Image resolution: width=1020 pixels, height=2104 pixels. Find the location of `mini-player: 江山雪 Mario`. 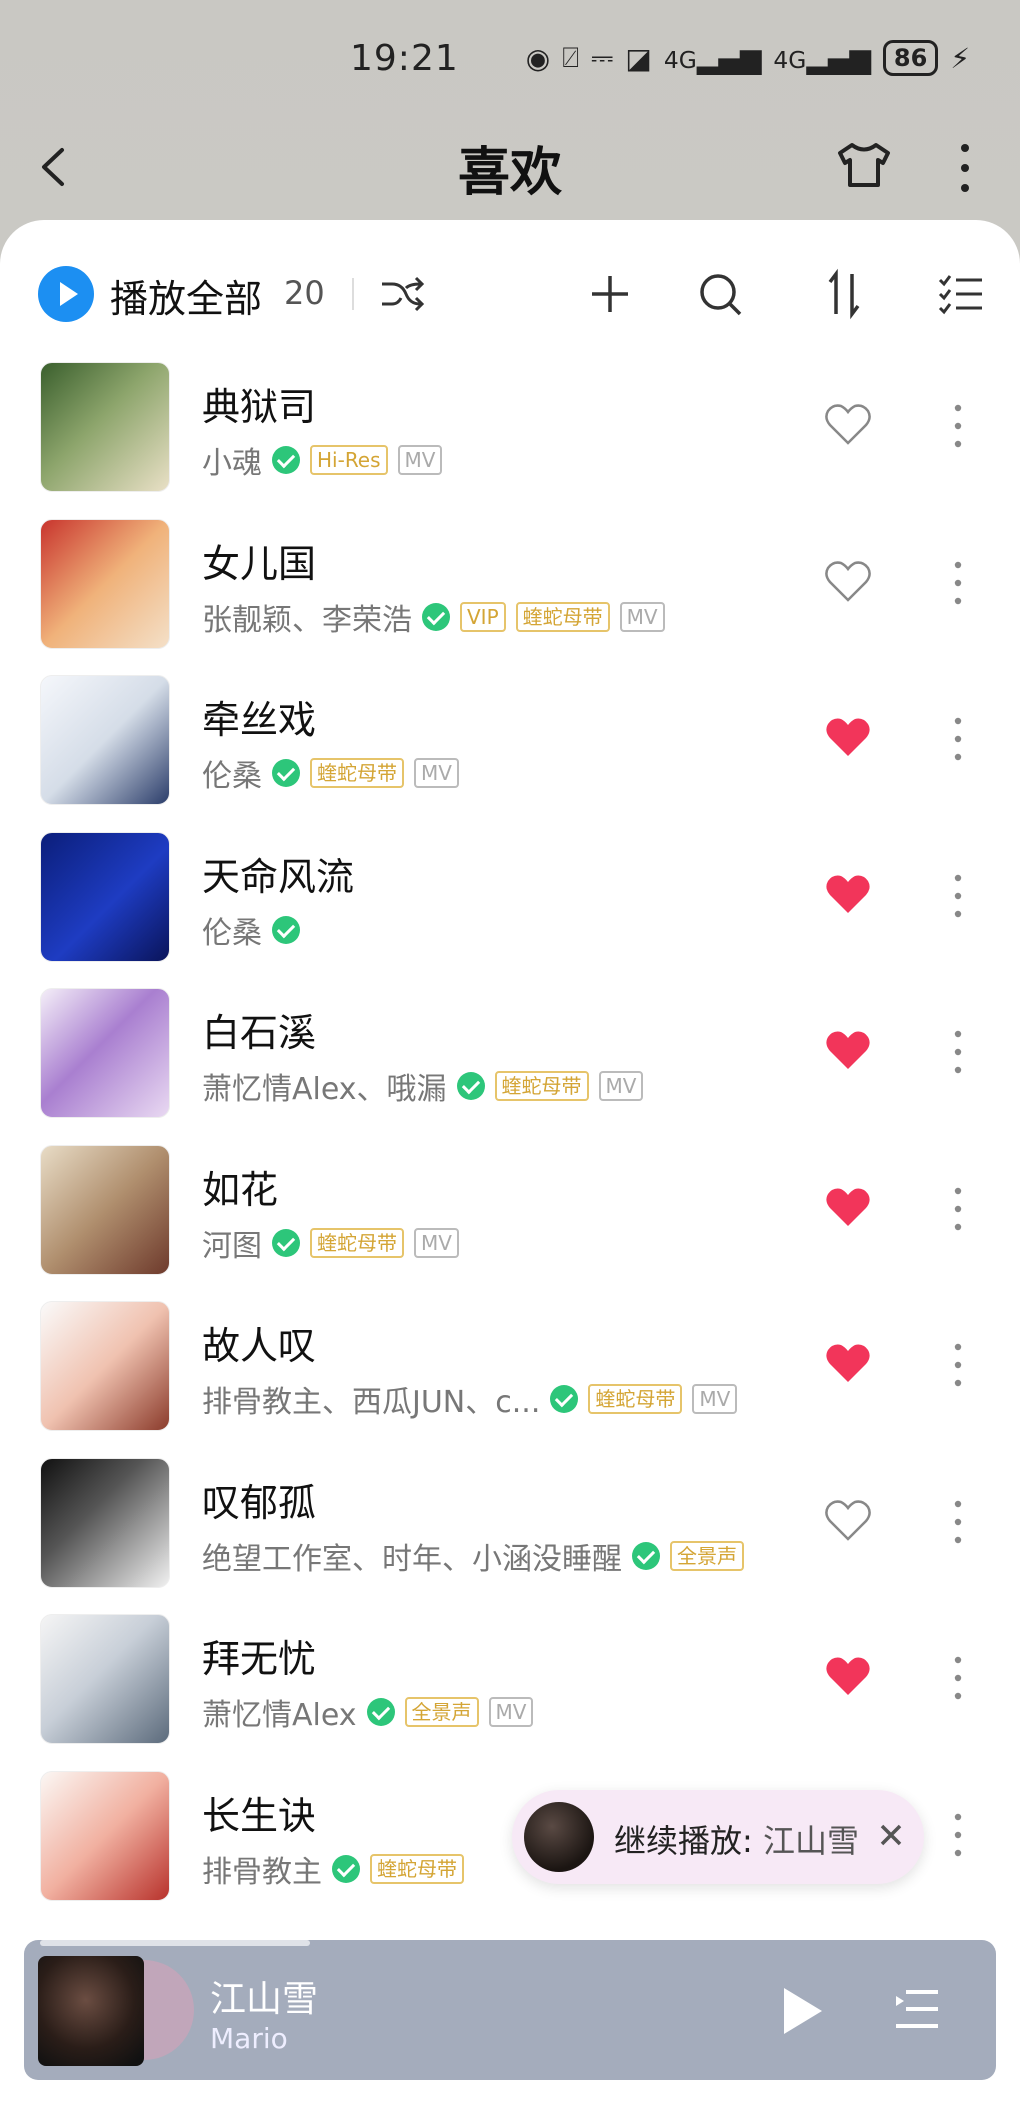

mini-player: 江山雪 Mario is located at coordinates (510, 2010).